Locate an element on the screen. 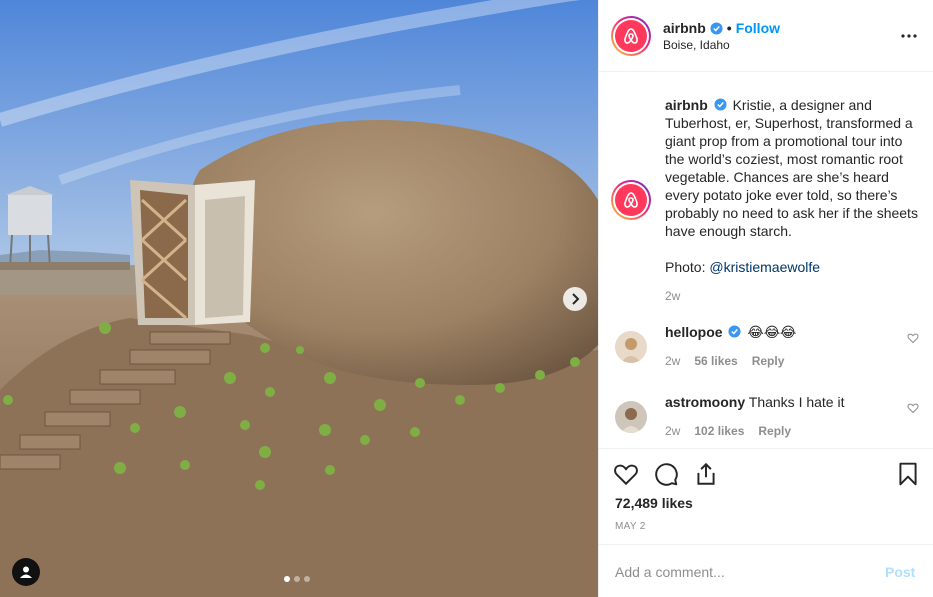  user-tag-button is located at coordinates (26, 572).